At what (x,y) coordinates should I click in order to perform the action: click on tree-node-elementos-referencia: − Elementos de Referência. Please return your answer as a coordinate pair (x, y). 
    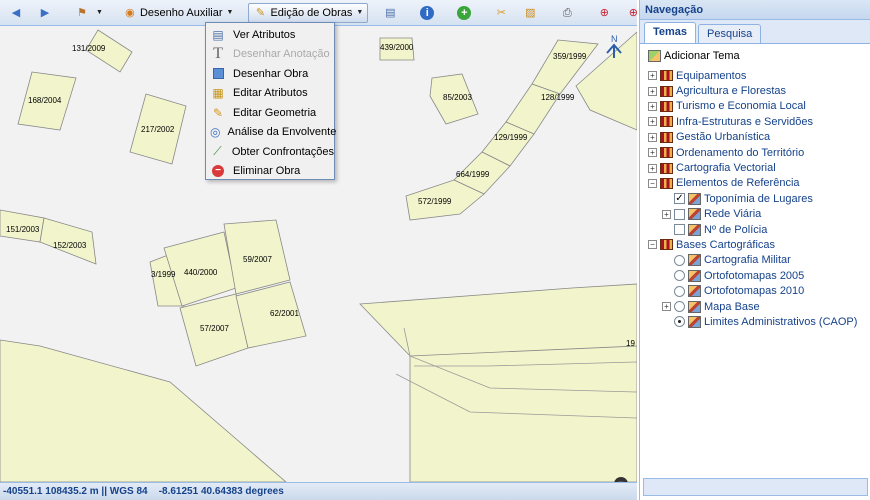
    Looking at the image, I should click on (759, 183).